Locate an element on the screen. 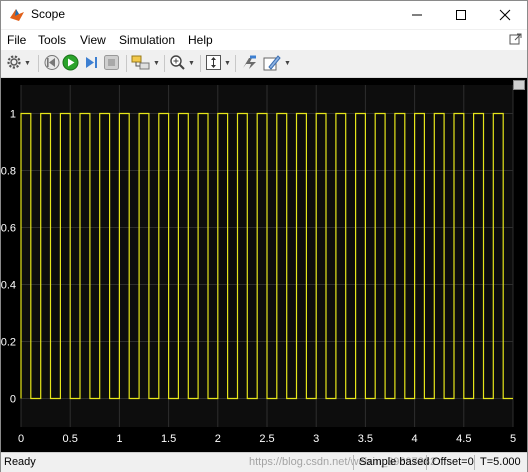 This screenshot has height=472, width=528. x-tick-label: 0 is located at coordinates (21, 439).